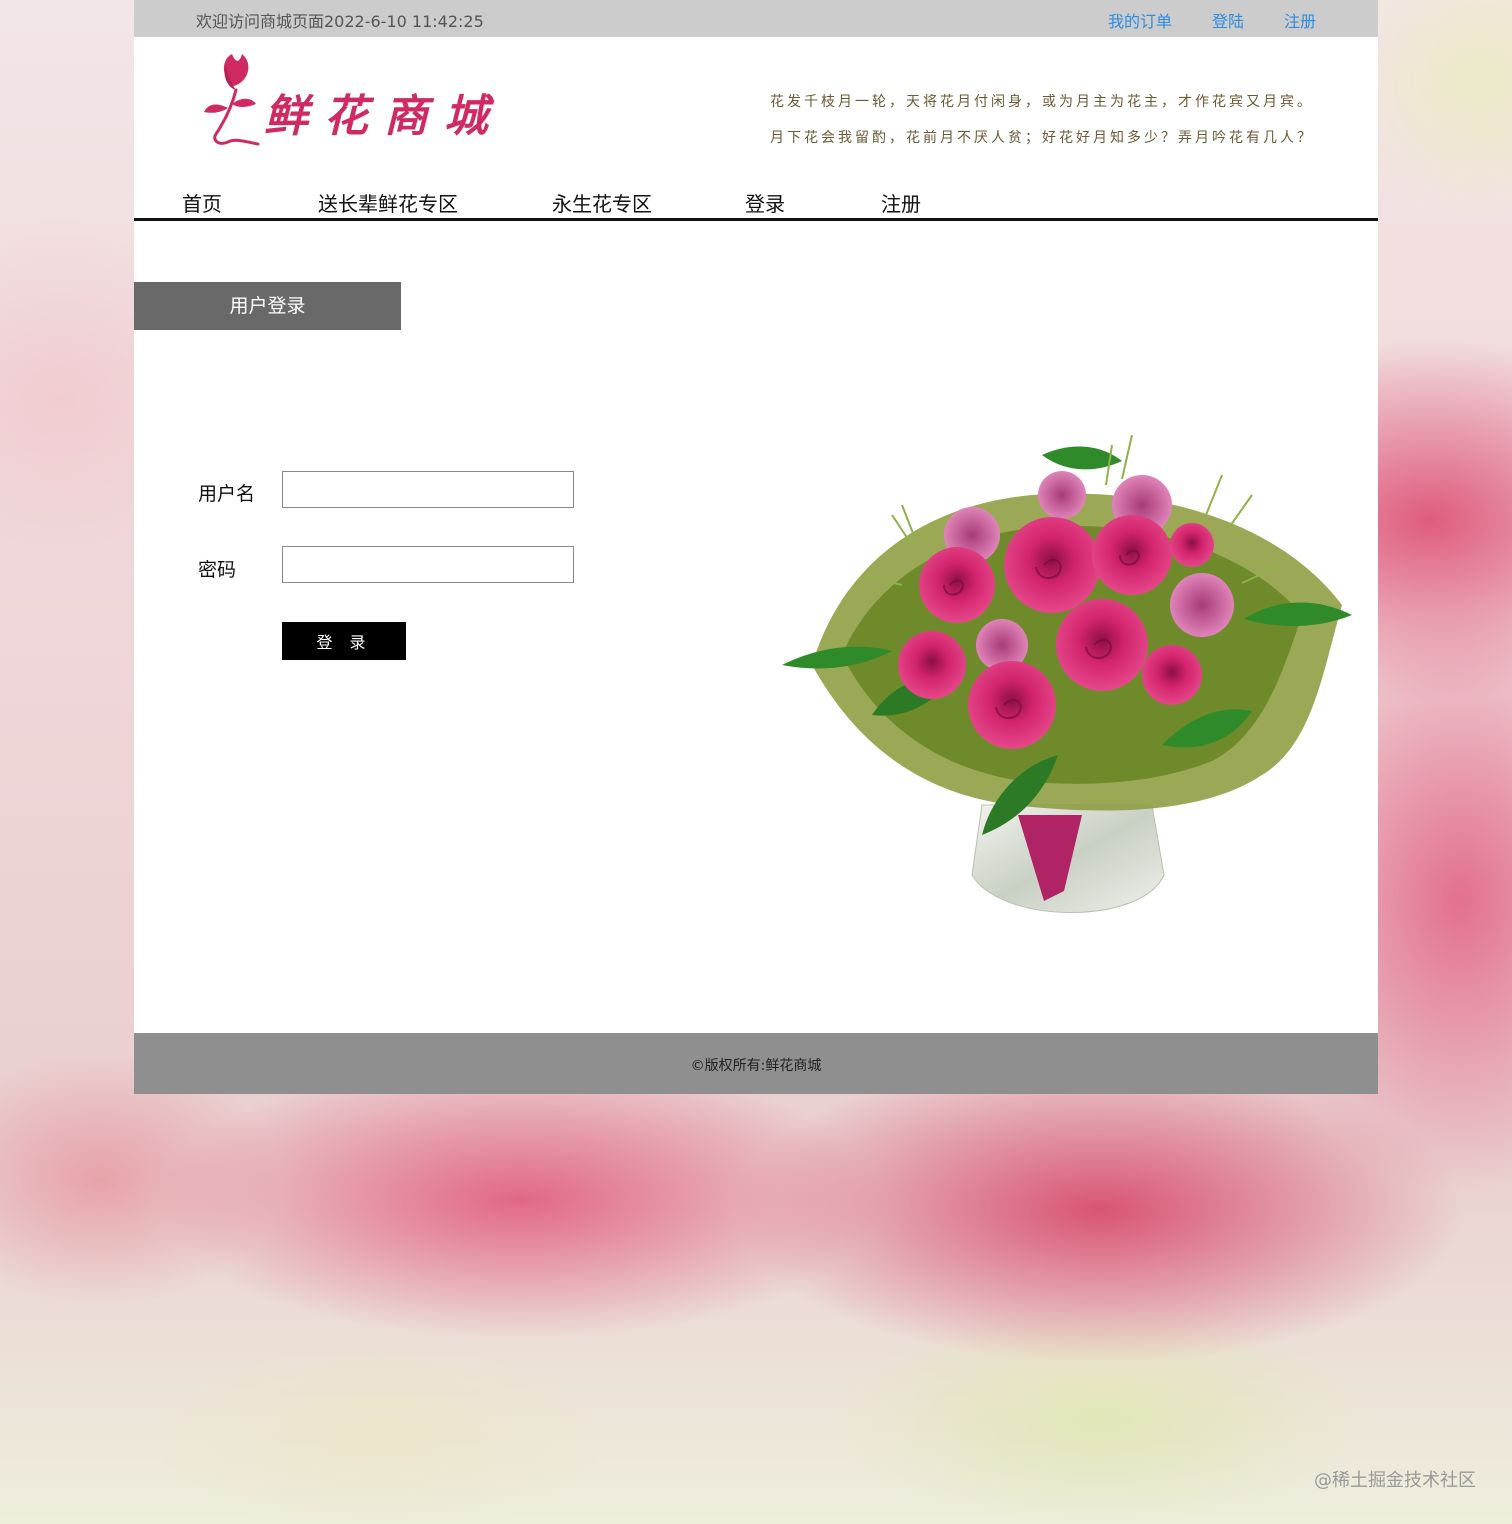 The image size is (1512, 1524). What do you see at coordinates (217, 570) in the screenshot?
I see `password-label: 密码` at bounding box center [217, 570].